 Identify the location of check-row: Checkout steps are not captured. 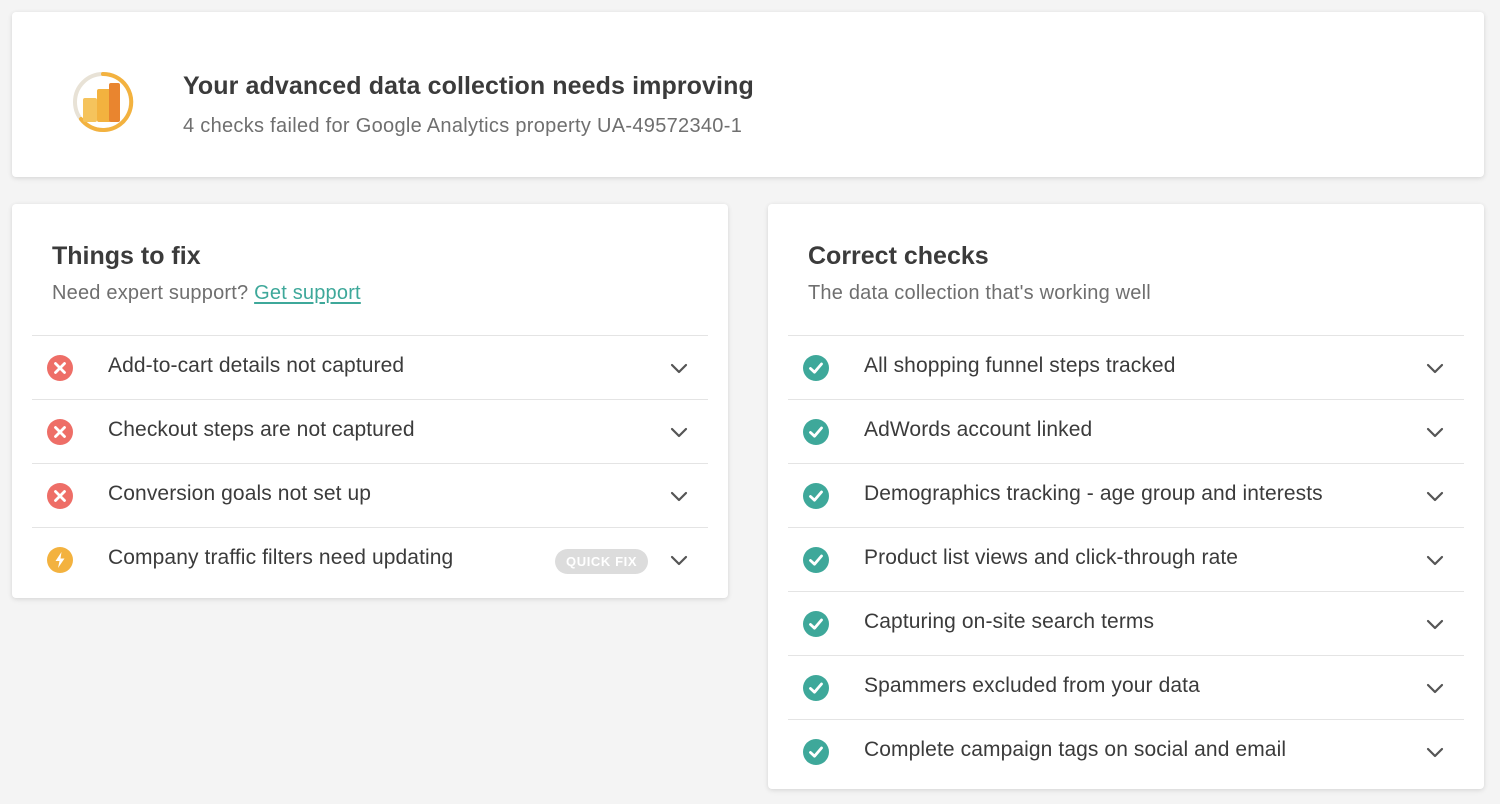
(370, 431).